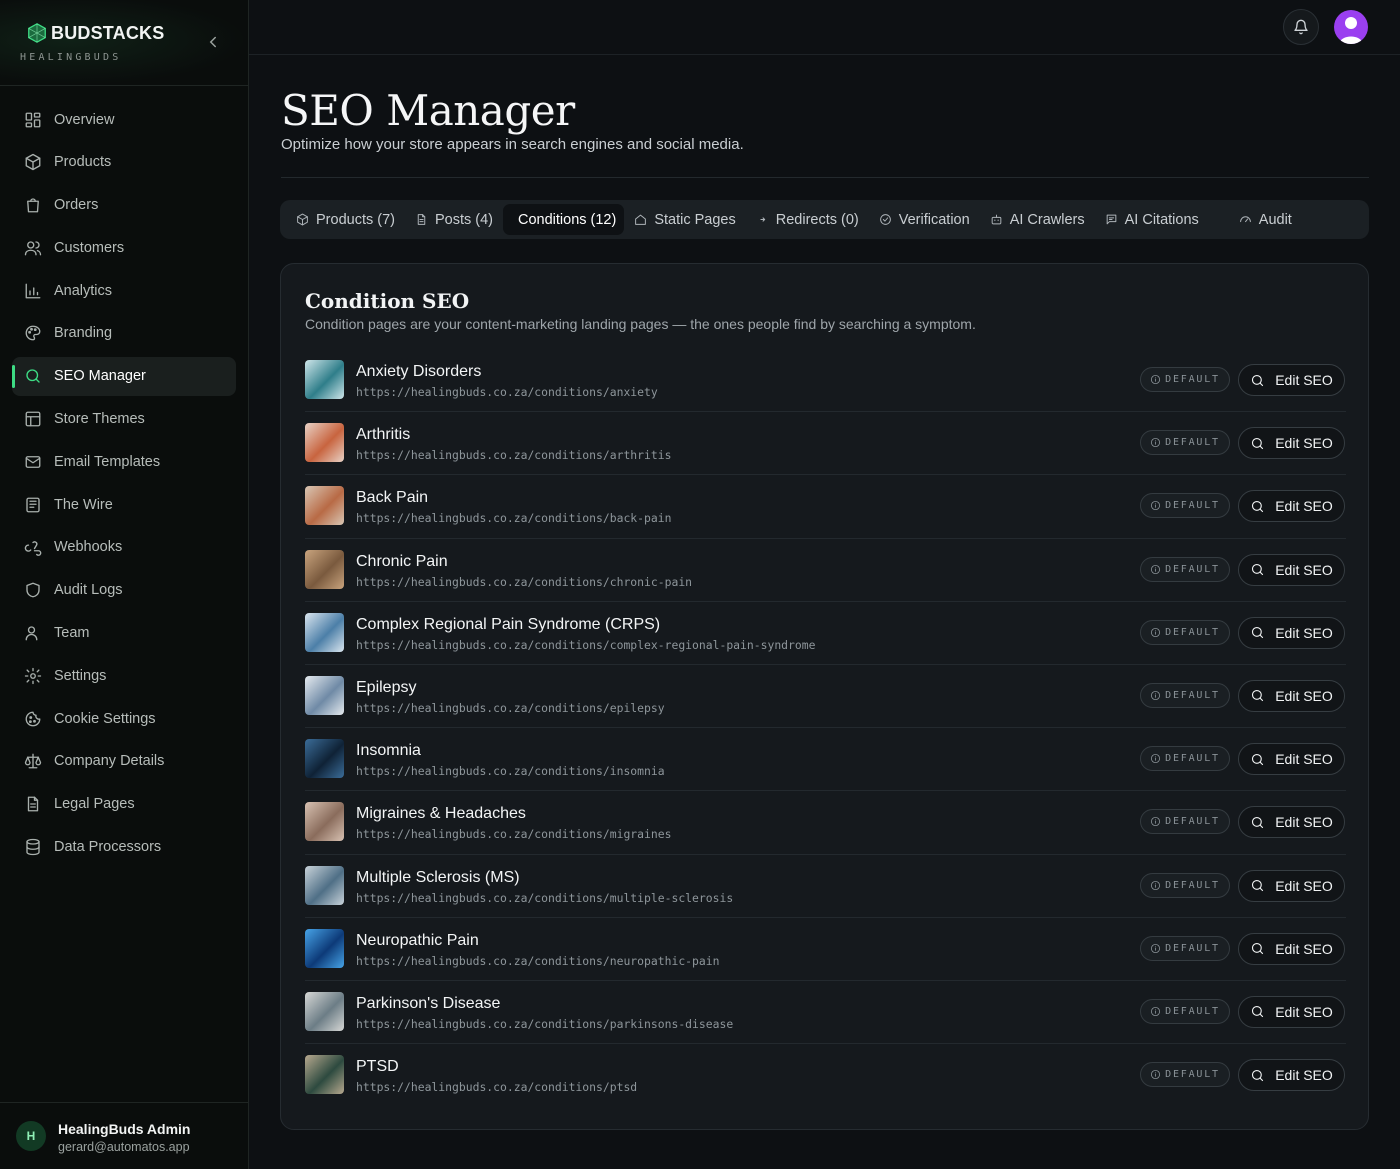 The width and height of the screenshot is (1400, 1169). What do you see at coordinates (345, 219) in the screenshot?
I see `tab-products: Products (7)` at bounding box center [345, 219].